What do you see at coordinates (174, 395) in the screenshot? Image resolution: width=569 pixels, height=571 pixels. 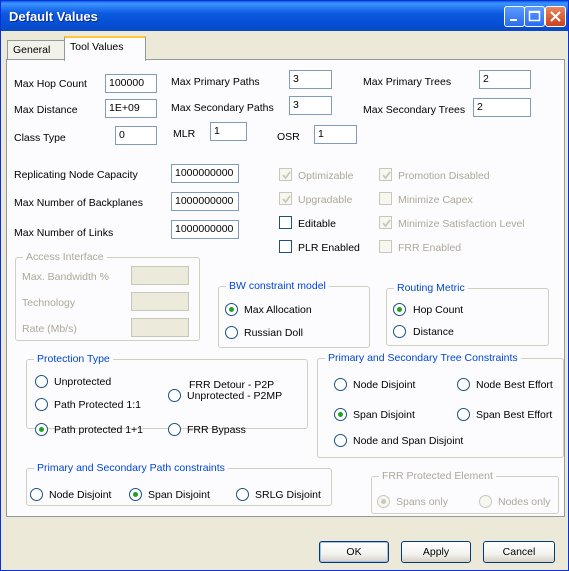 I see `frr-detour-radio` at bounding box center [174, 395].